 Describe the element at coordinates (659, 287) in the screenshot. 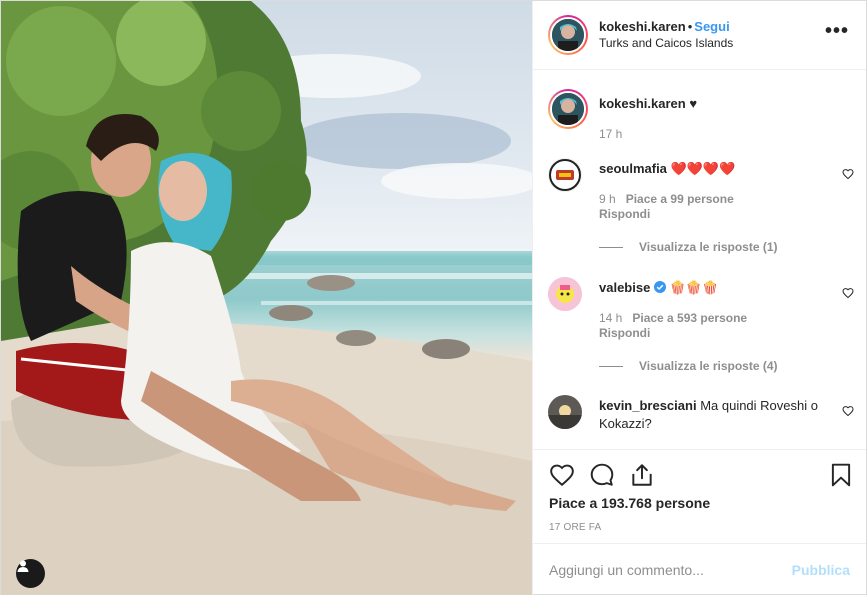

I see `verified-badge-icon` at that location.